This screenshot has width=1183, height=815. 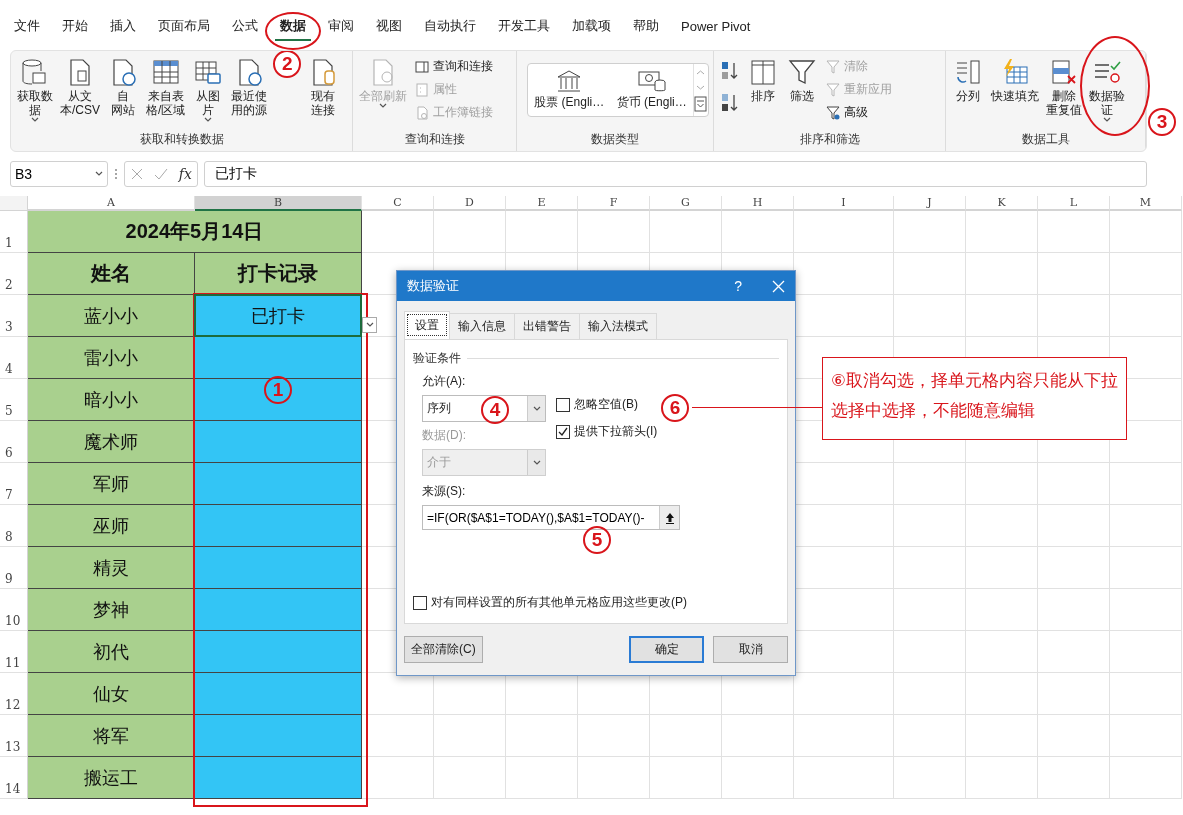 What do you see at coordinates (829, 139) in the screenshot?
I see `group-label: 排序和筛选` at bounding box center [829, 139].